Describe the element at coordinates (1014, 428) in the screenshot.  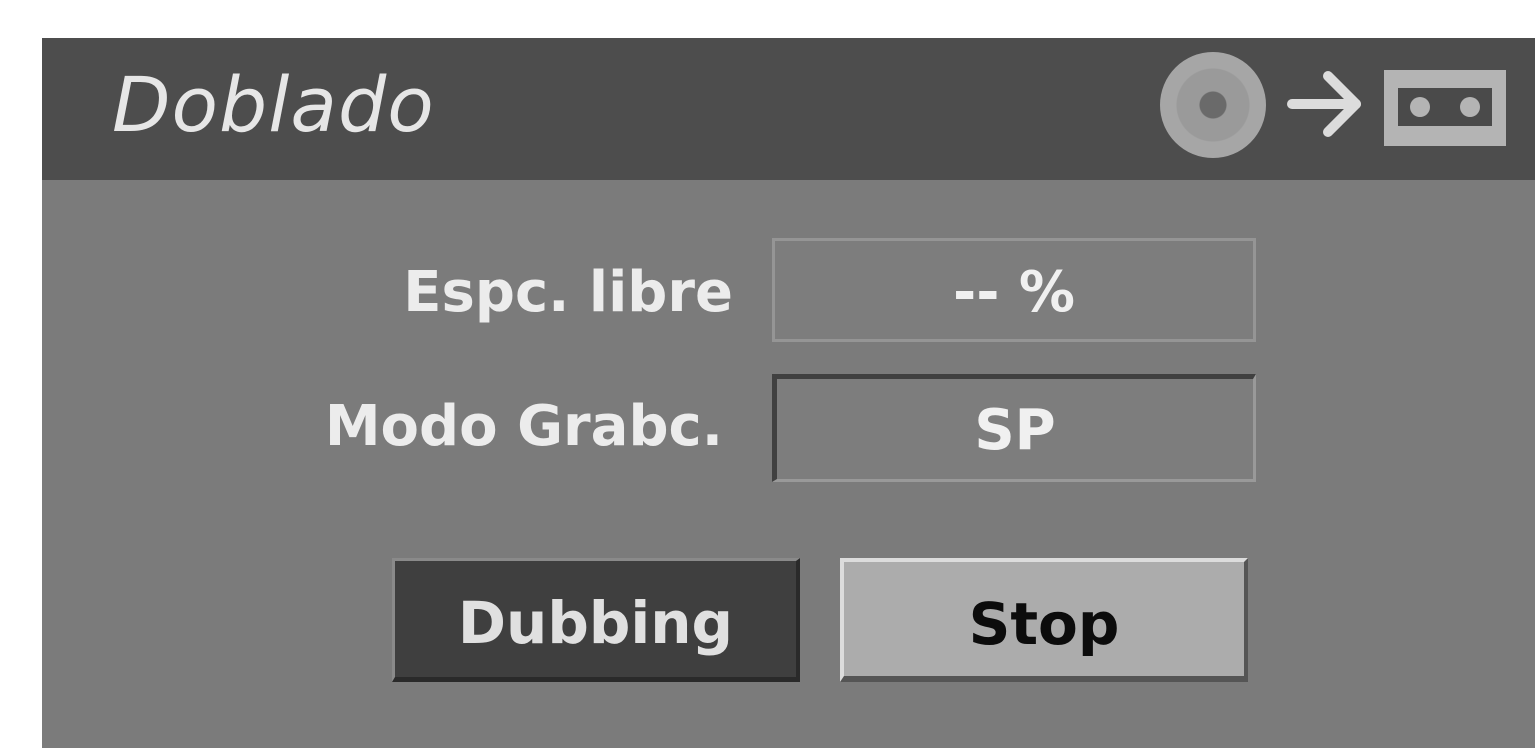
I see `record-mode-selector: SP` at that location.